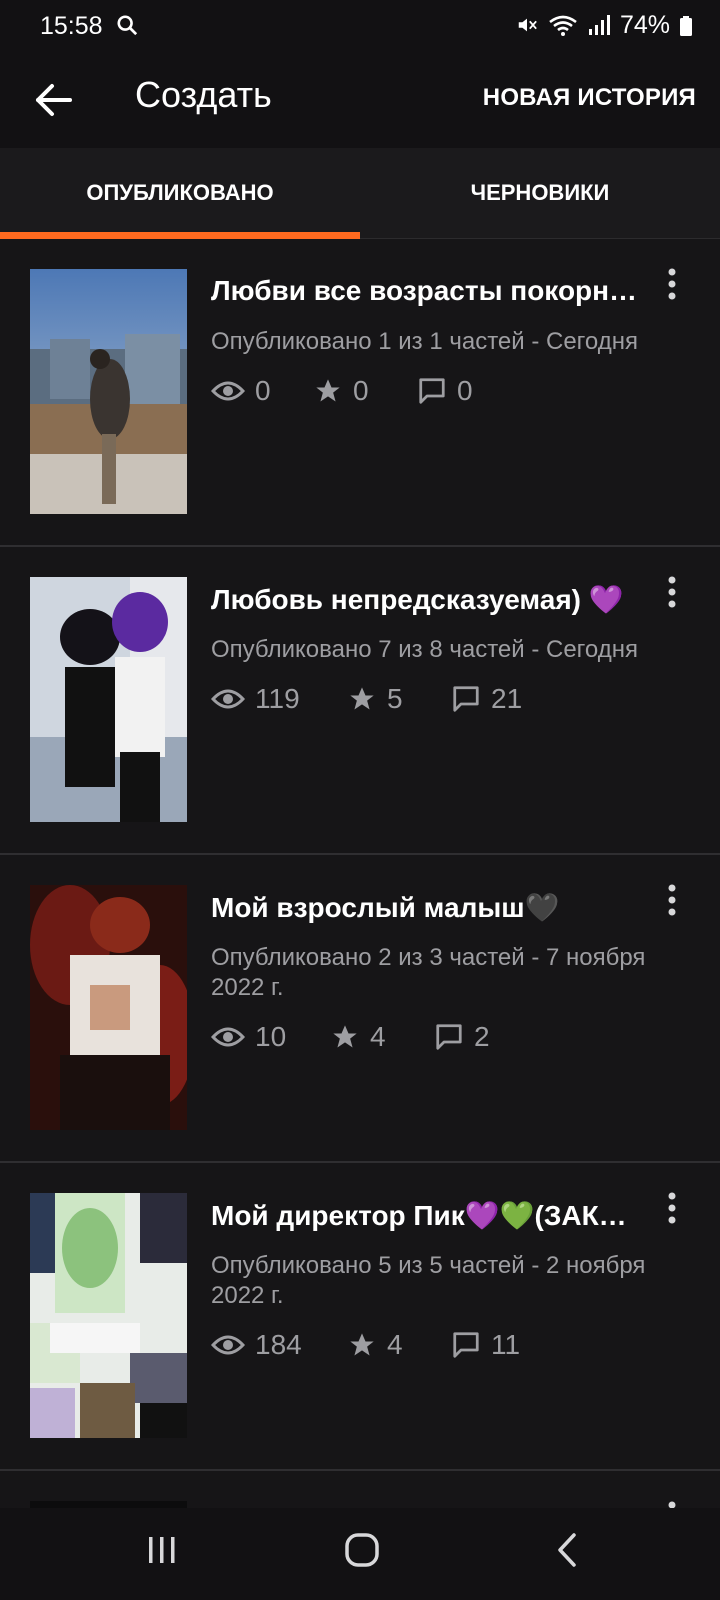 The height and width of the screenshot is (1600, 720). I want to click on tab-drafts-label: ЧЕРНОВИКИ, so click(540, 192).